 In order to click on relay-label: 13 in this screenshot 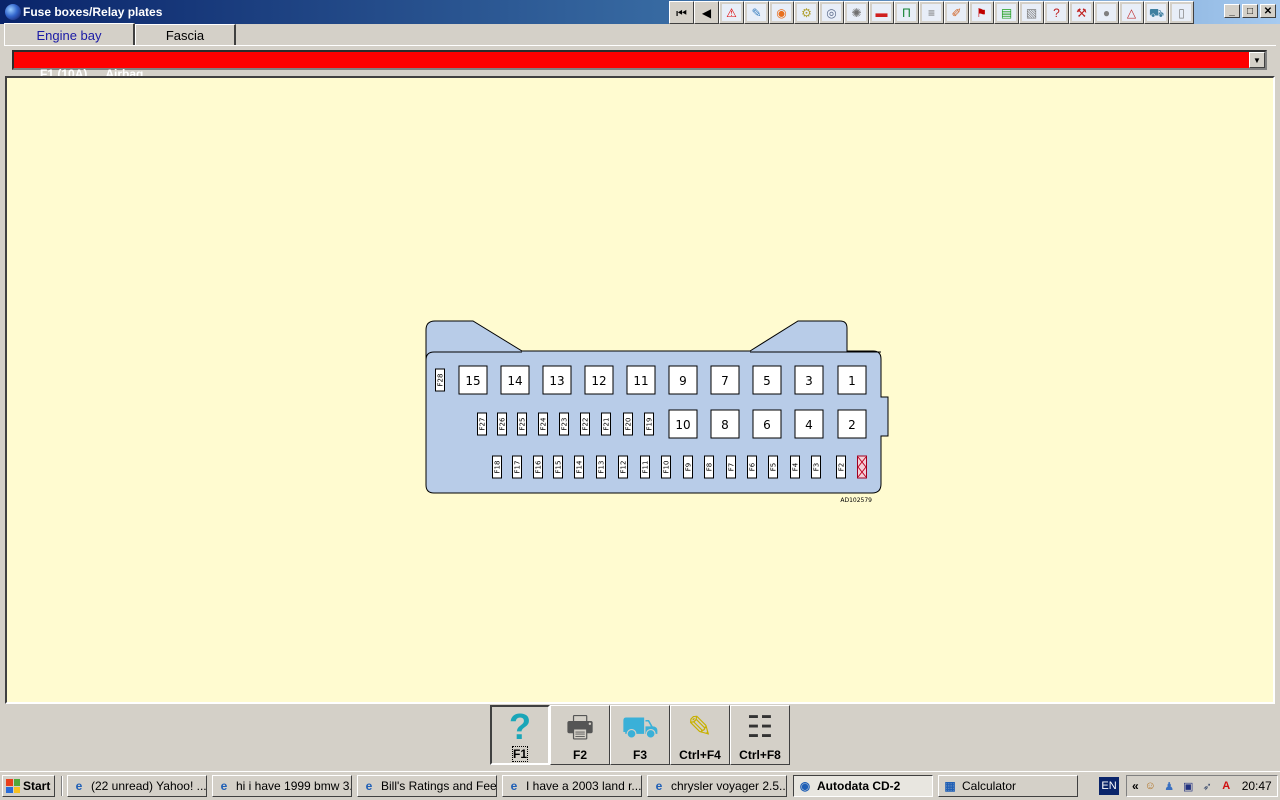, I will do `click(556, 381)`.